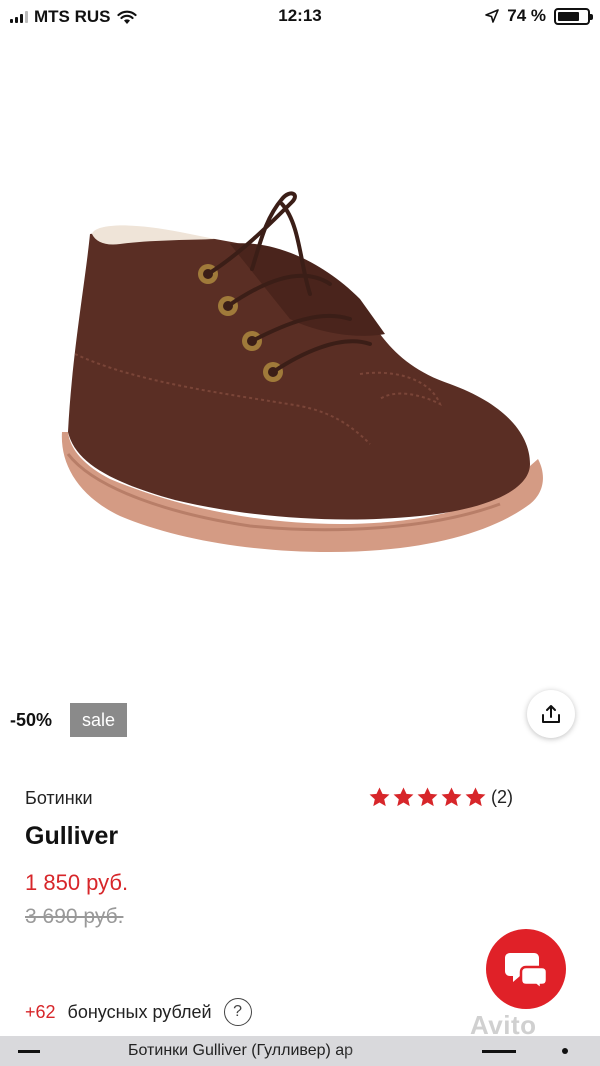 This screenshot has height=1066, width=600. I want to click on rating-count: (2), so click(502, 797).